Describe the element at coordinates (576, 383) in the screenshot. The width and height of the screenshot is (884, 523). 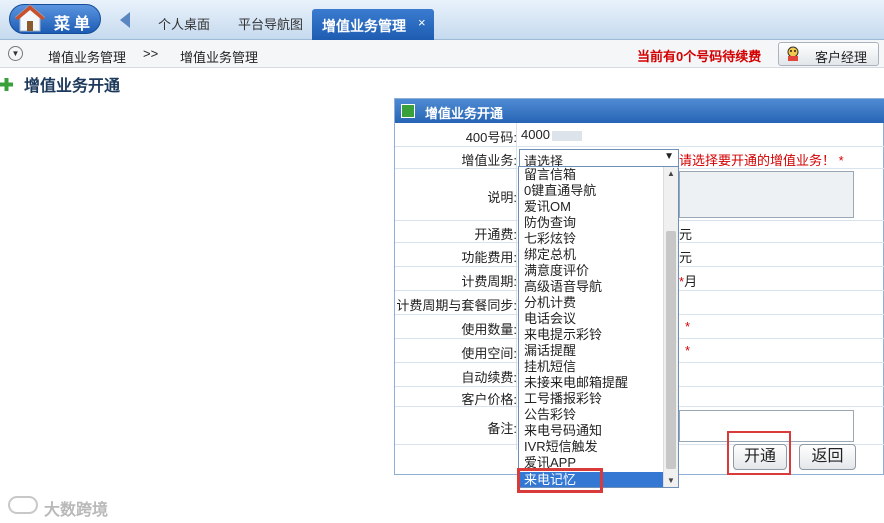
I see `dropdown-option: 未接来电邮箱提醒` at that location.